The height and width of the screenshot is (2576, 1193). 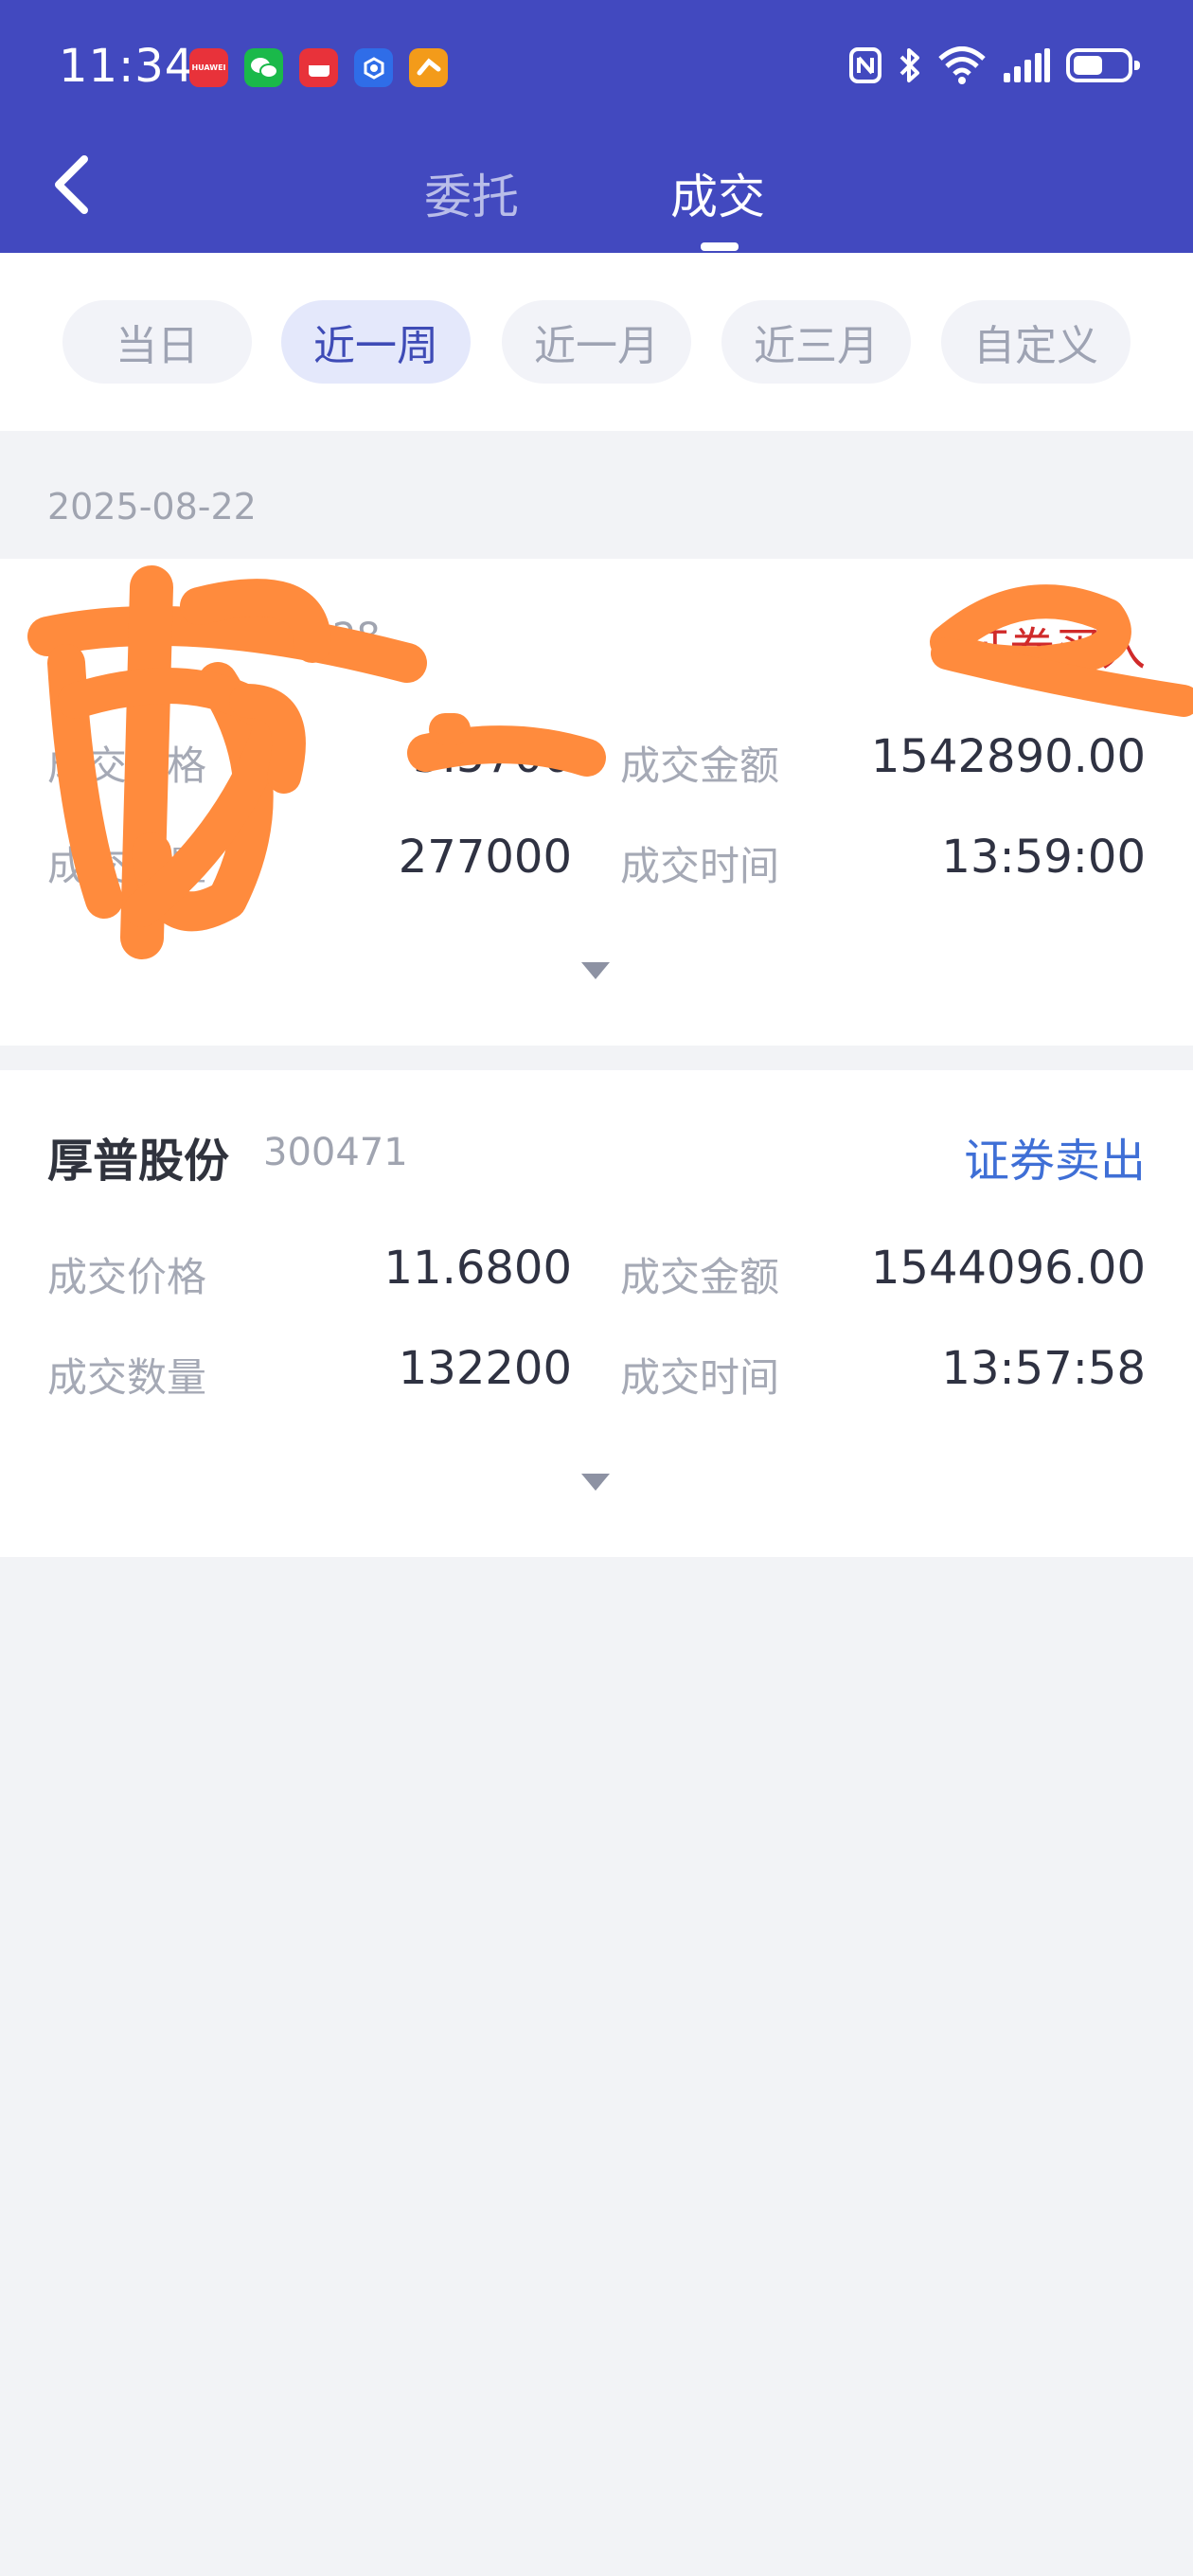 I want to click on filter-chip-today: 当日, so click(x=157, y=342).